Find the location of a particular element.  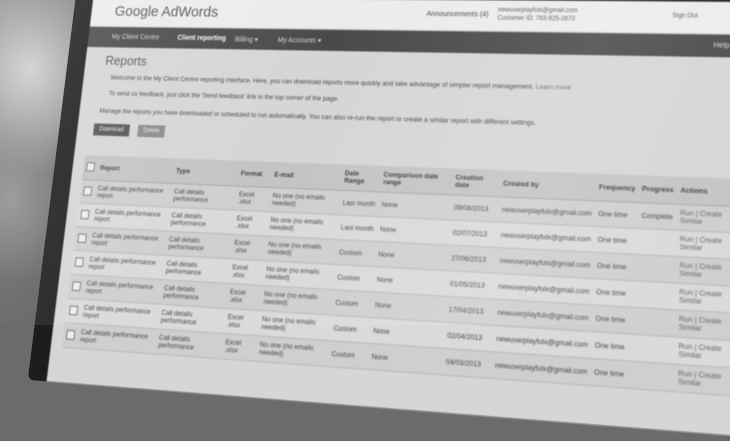

column-header: Creation date is located at coordinates (476, 182).